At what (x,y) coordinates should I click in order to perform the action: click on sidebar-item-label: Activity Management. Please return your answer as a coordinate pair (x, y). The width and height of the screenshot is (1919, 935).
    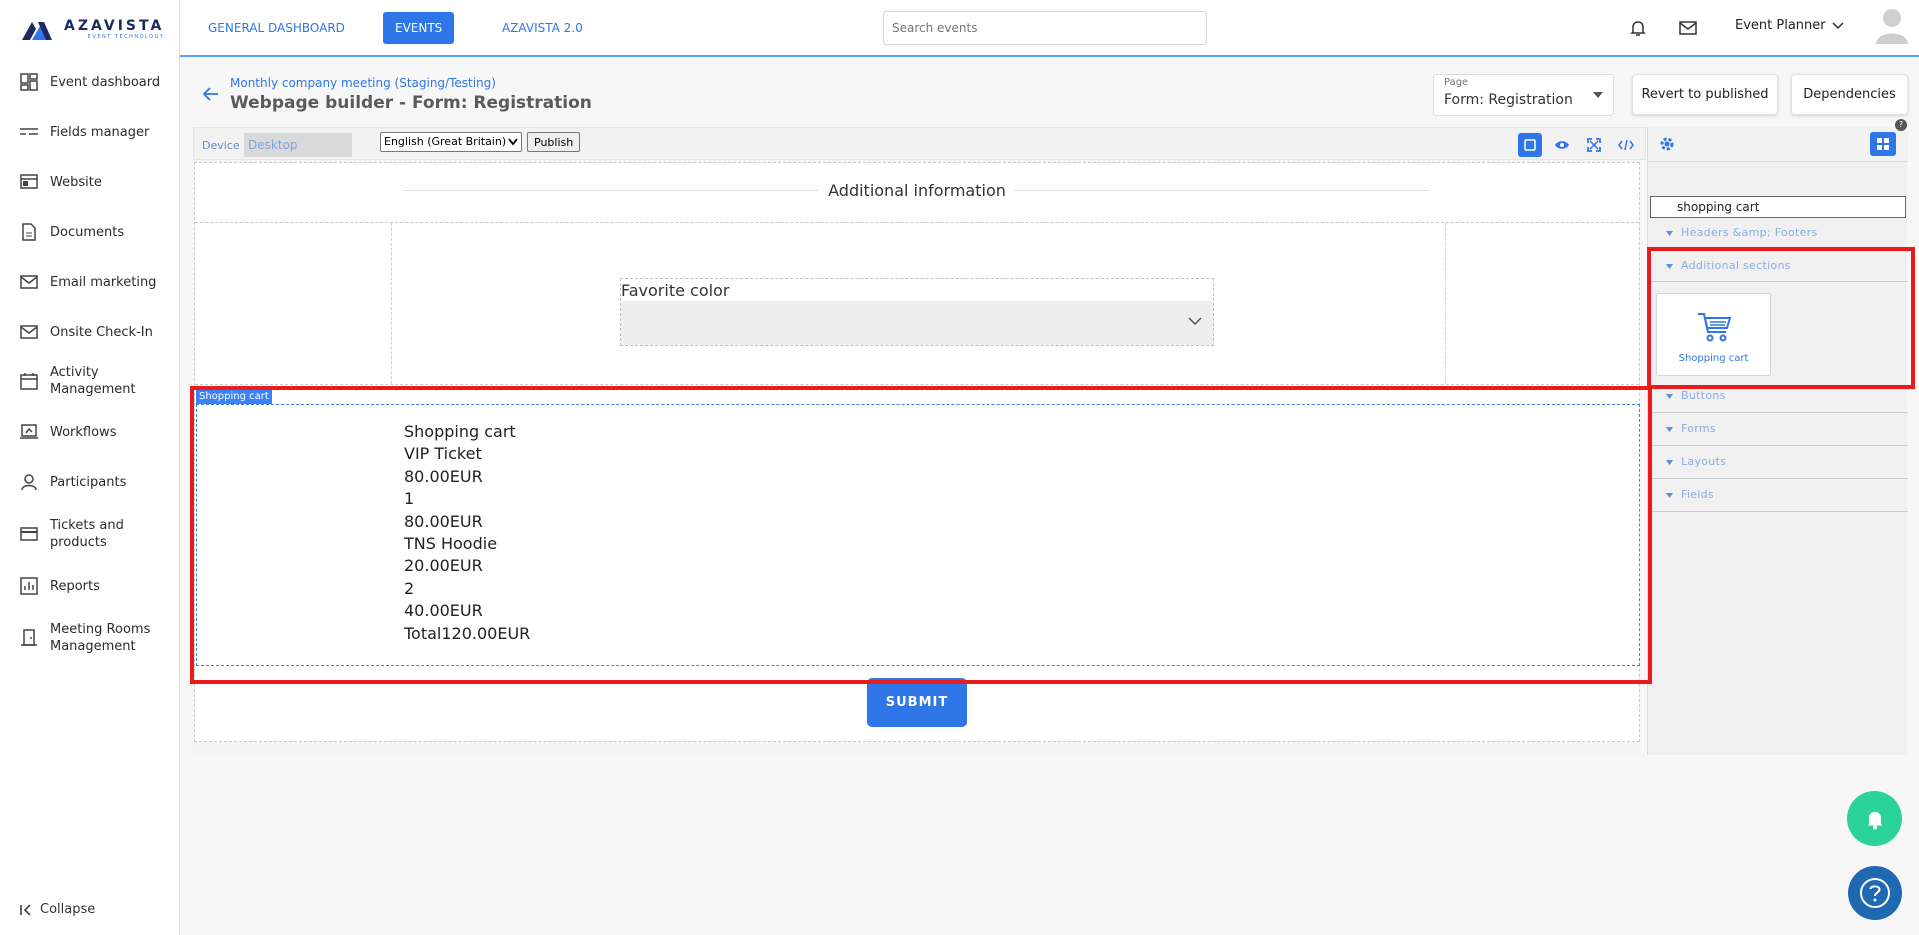
    Looking at the image, I should click on (93, 381).